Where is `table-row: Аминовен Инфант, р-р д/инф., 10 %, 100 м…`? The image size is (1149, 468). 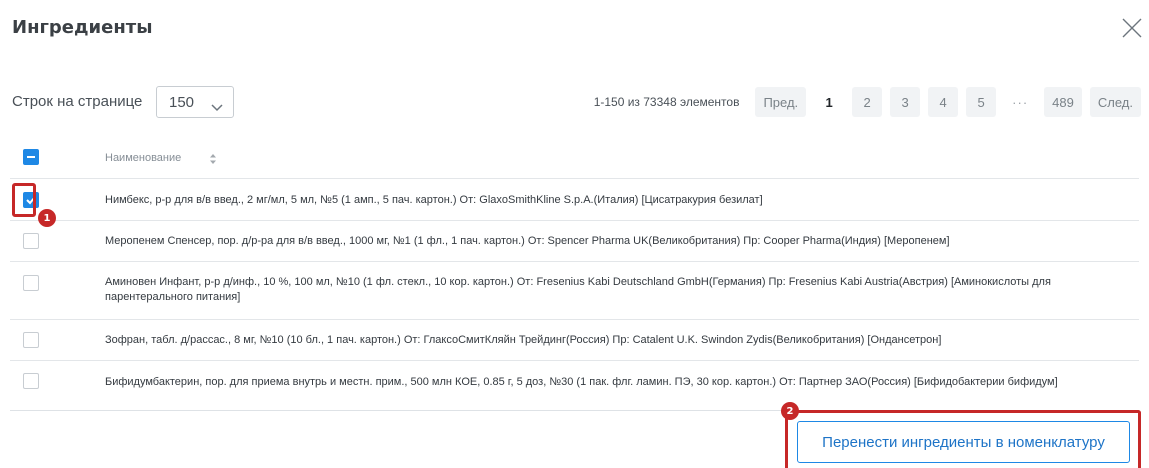
table-row: Аминовен Инфант, р-р д/инф., 10 %, 100 м… is located at coordinates (574, 291).